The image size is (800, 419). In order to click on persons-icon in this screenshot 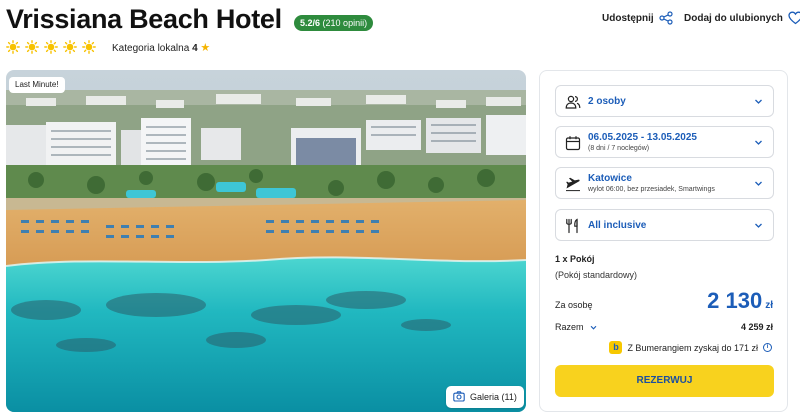, I will do `click(573, 102)`.